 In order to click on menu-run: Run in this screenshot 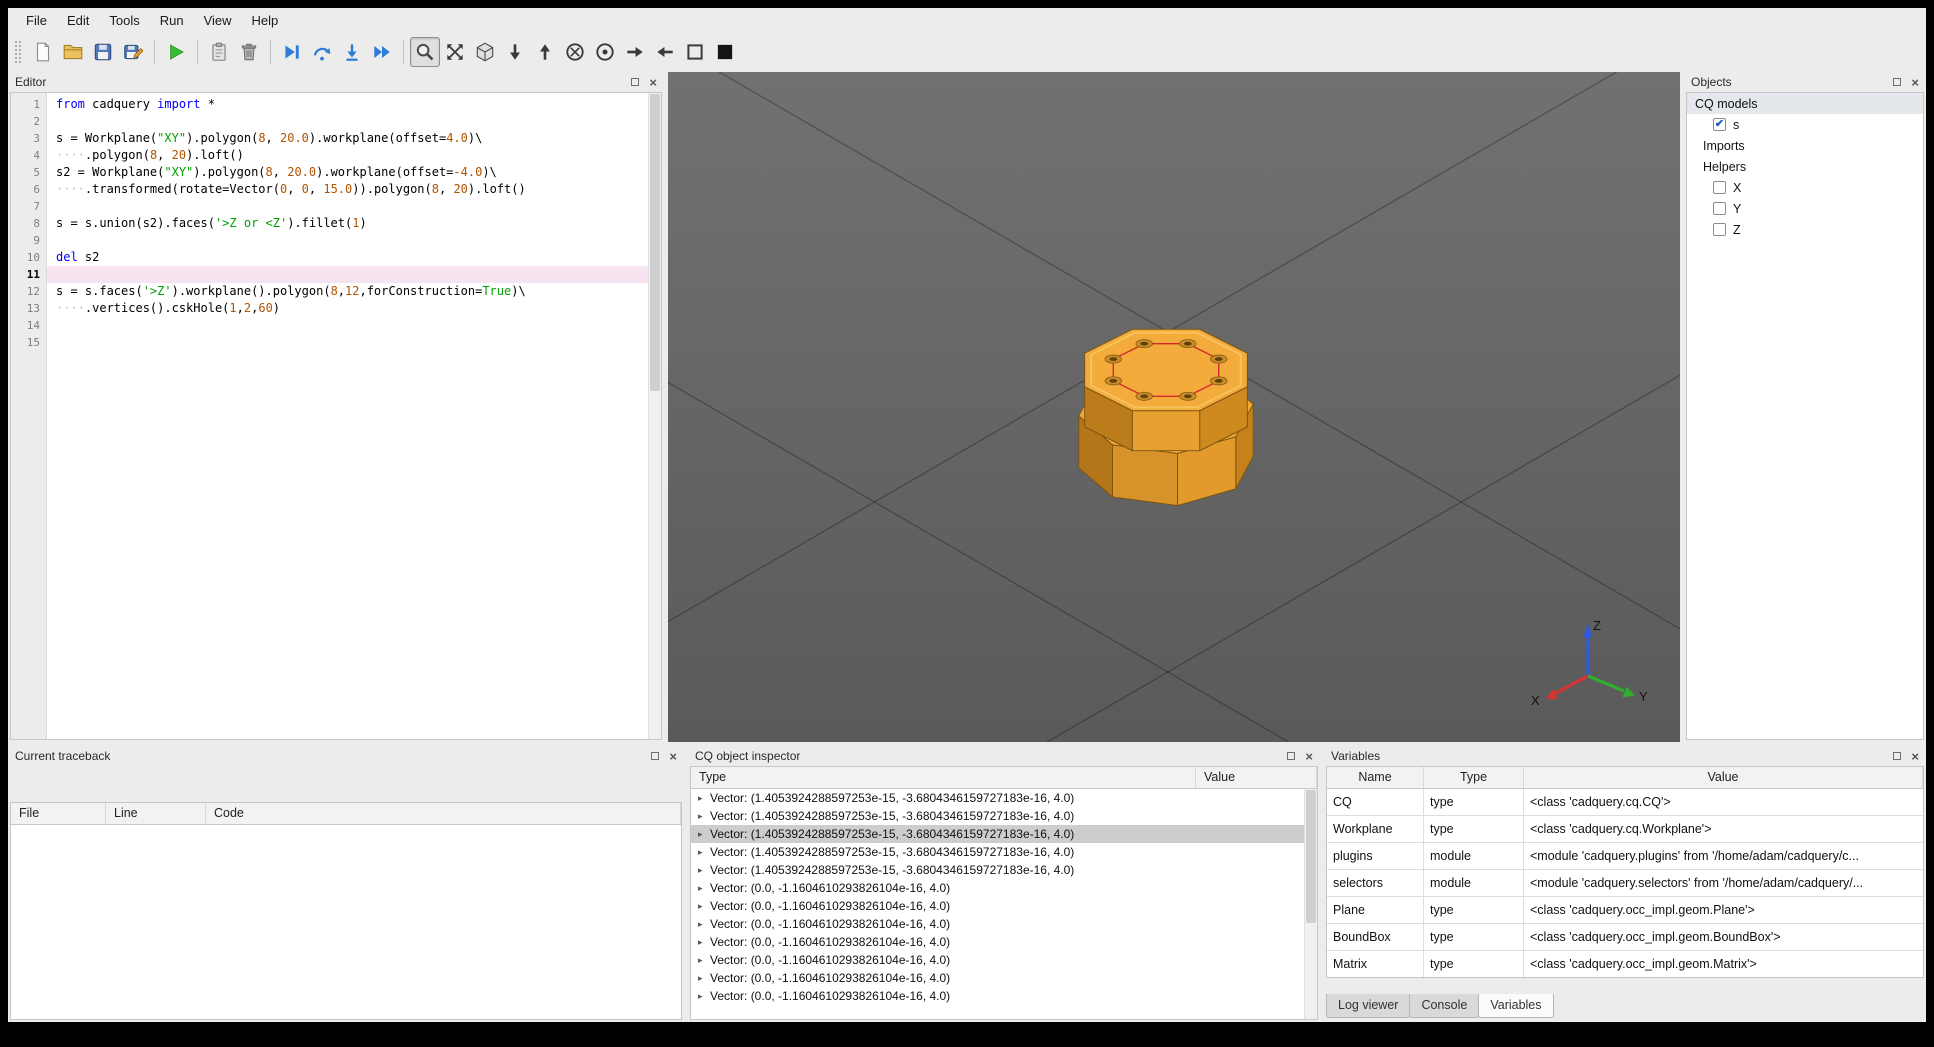, I will do `click(172, 20)`.